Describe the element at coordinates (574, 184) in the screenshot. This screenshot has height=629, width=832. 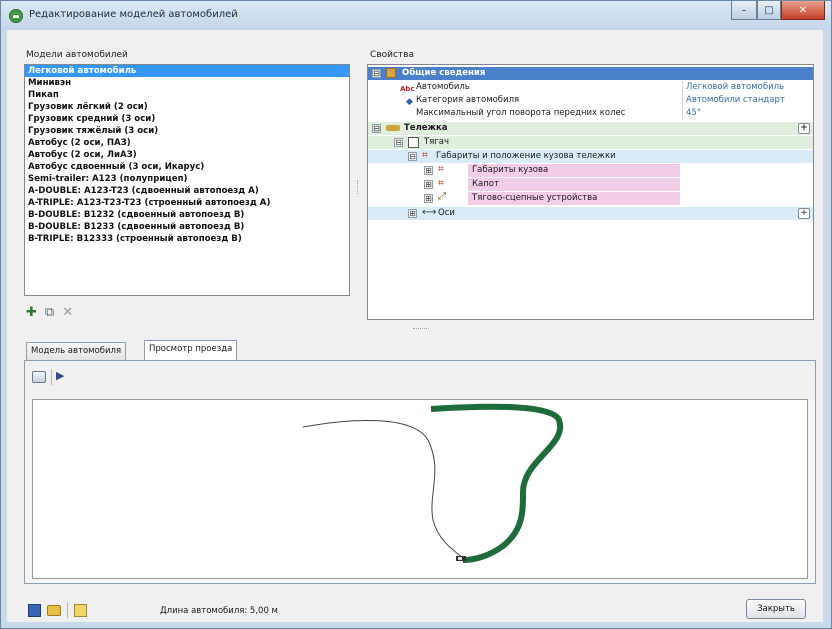
I see `body-item-row: Капот` at that location.